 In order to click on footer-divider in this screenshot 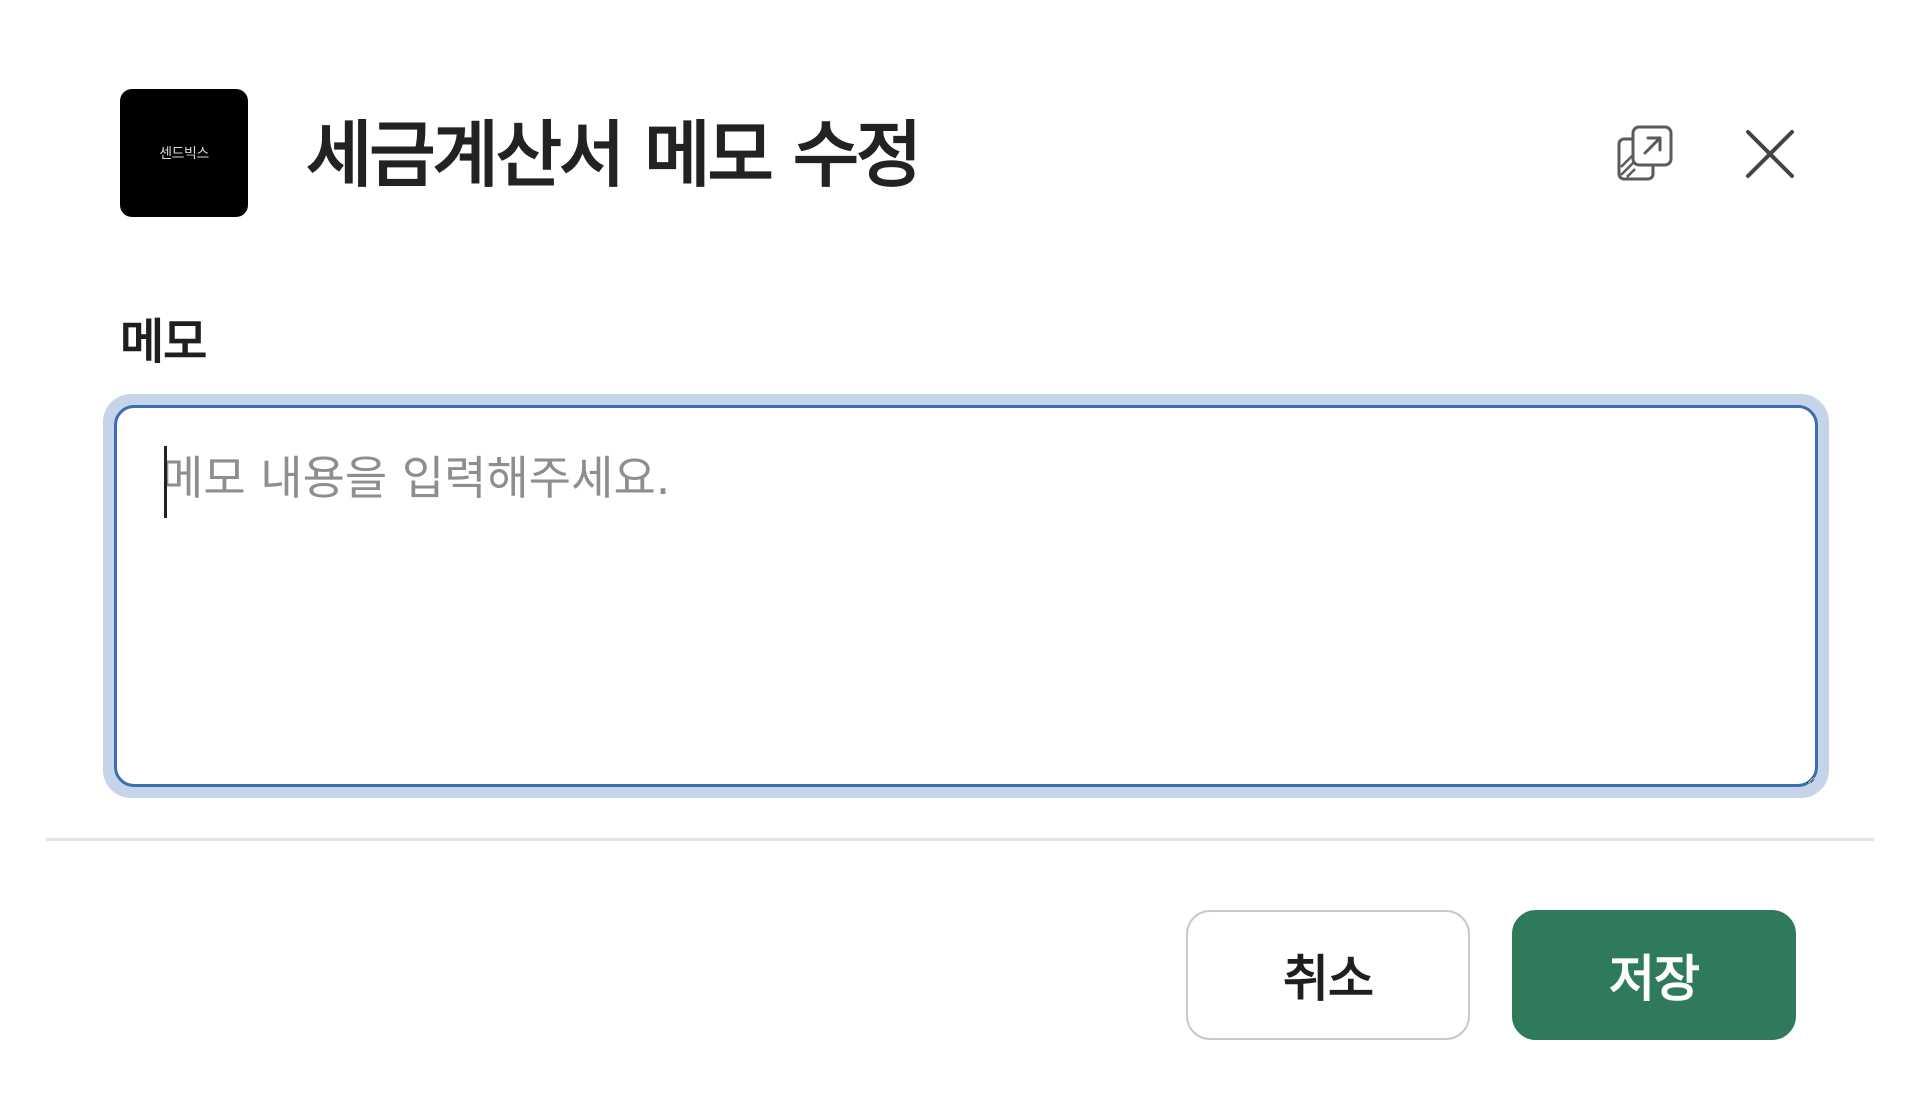, I will do `click(960, 839)`.